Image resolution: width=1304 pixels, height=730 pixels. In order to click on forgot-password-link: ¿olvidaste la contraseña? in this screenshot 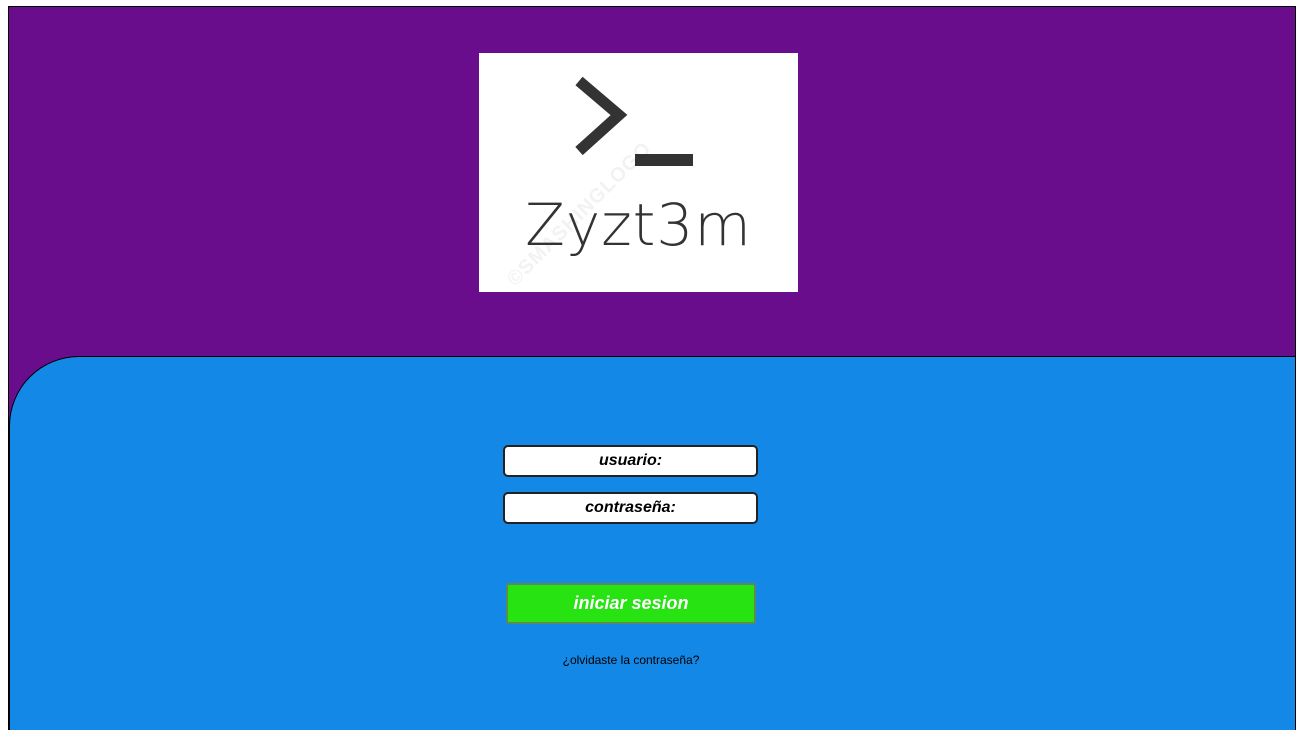, I will do `click(631, 660)`.